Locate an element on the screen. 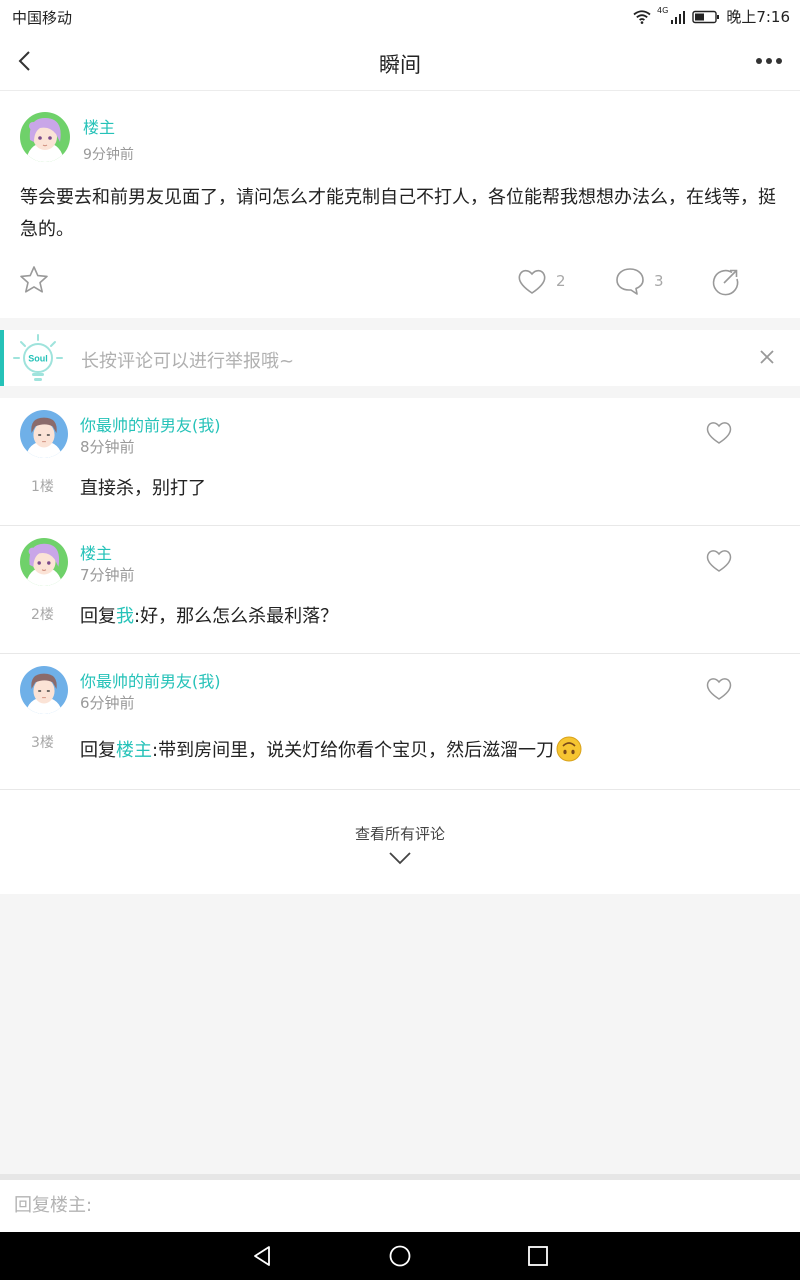  star-icon is located at coordinates (34, 280).